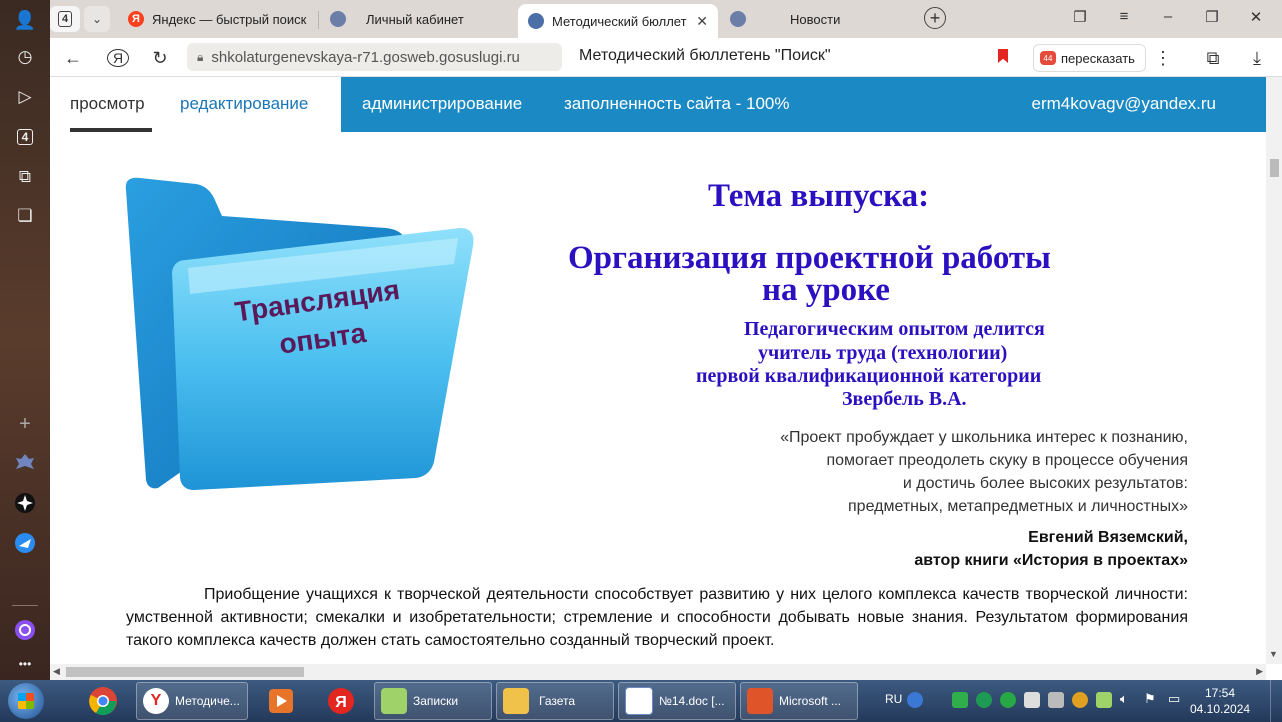  I want to click on tab-methodical-bulletin: Методический бюллет ✕, so click(618, 21).